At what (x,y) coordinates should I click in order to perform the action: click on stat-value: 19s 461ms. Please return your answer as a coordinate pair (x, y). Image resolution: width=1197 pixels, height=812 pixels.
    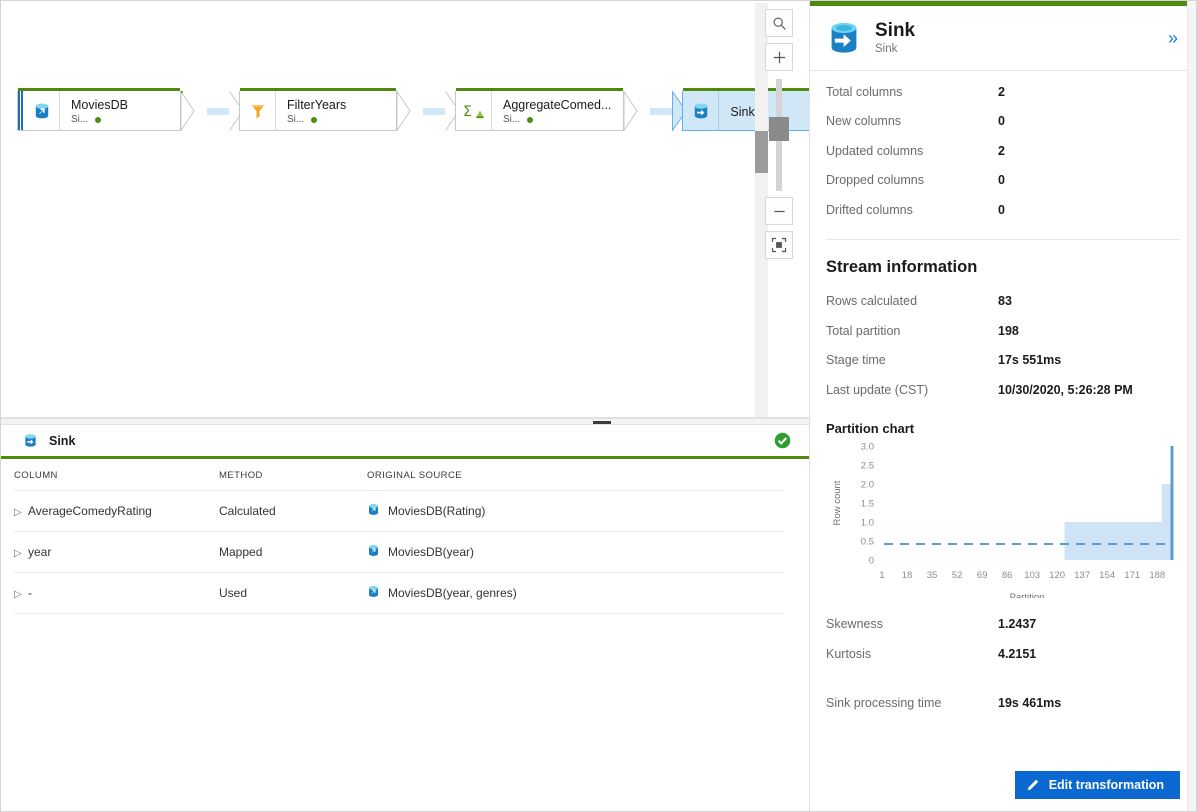
    Looking at the image, I should click on (1030, 703).